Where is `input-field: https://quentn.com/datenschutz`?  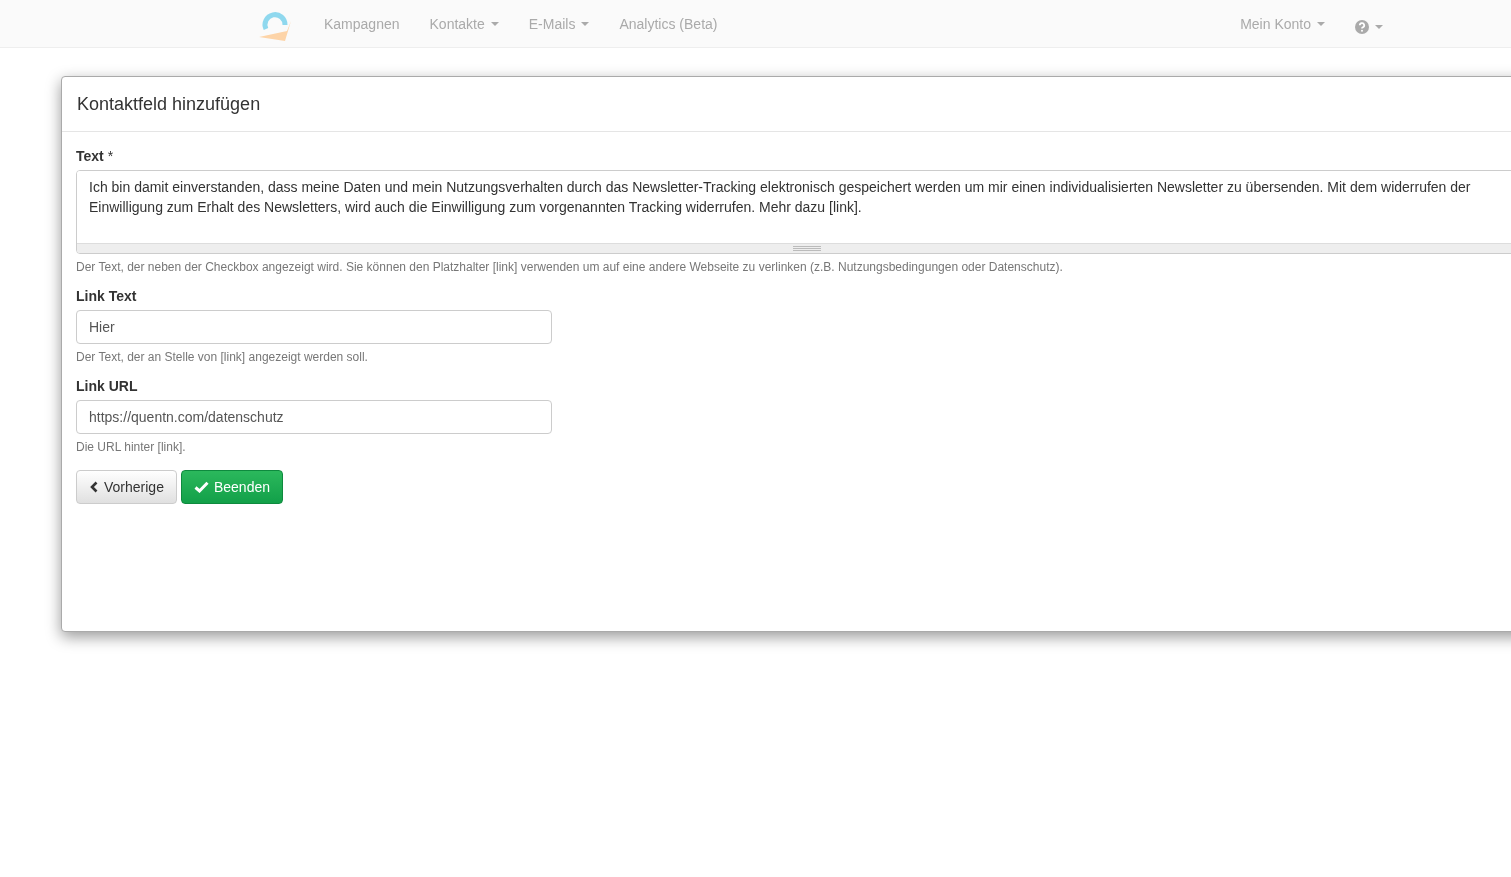 input-field: https://quentn.com/datenschutz is located at coordinates (314, 417).